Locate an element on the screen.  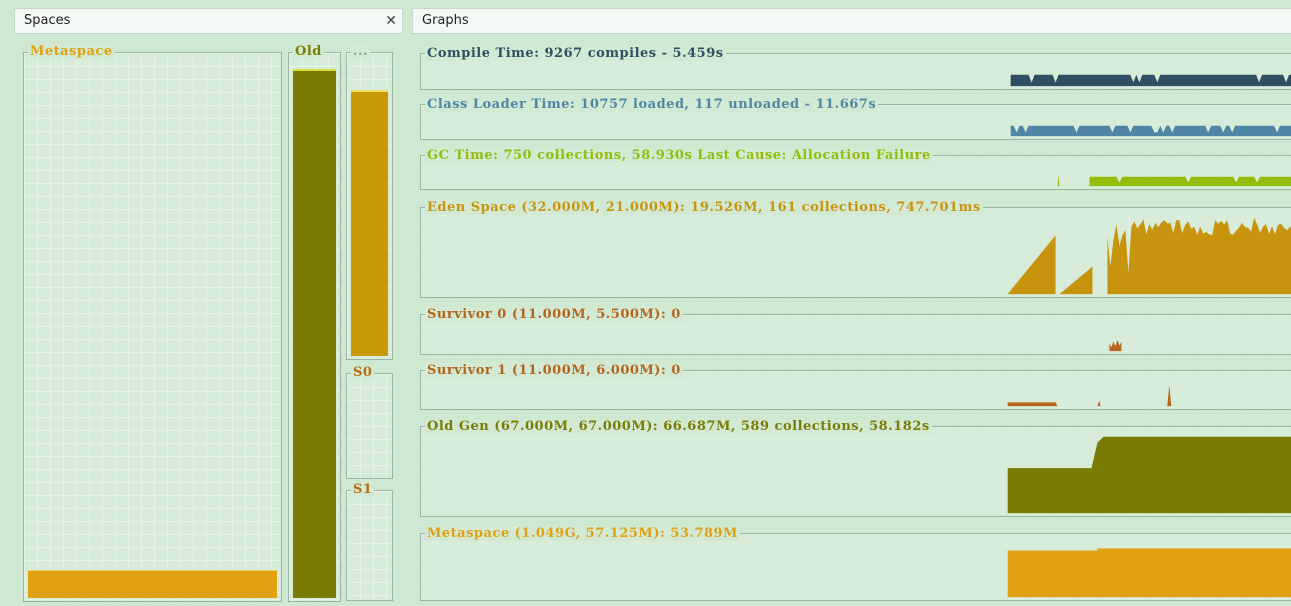
s1-space: S1 is located at coordinates (369, 541).